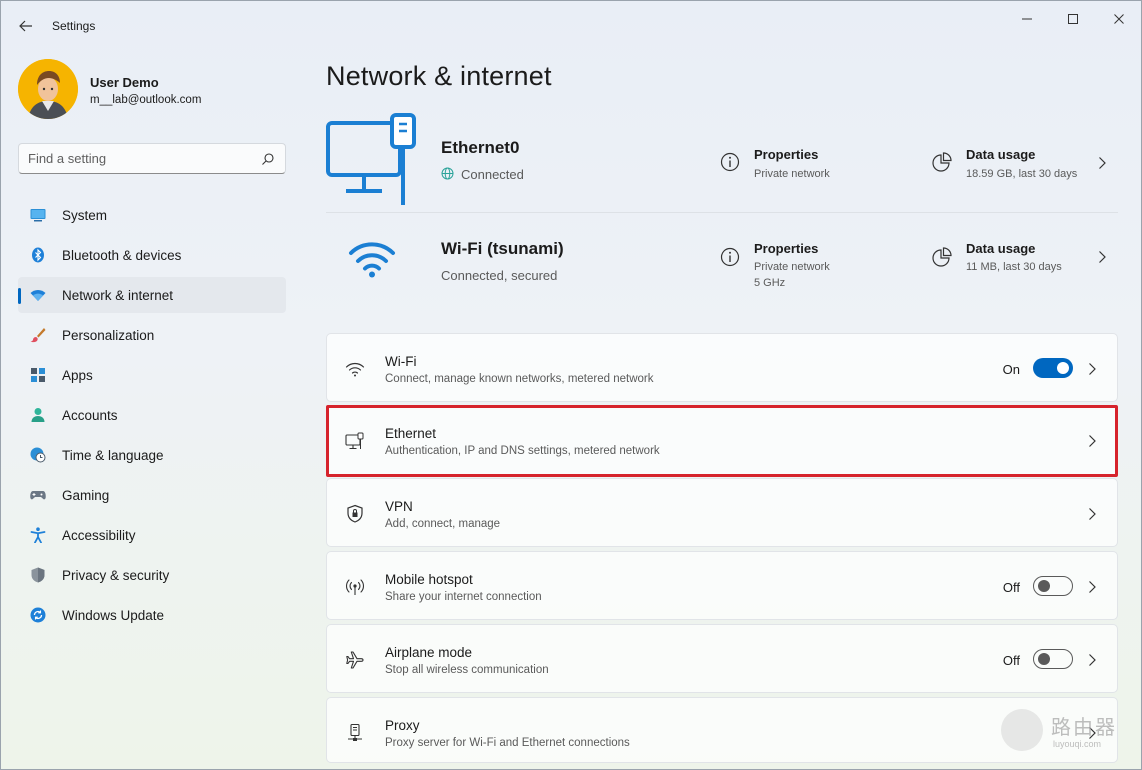 The height and width of the screenshot is (770, 1142). What do you see at coordinates (770, 283) in the screenshot?
I see `properties-band: 5 GHz` at bounding box center [770, 283].